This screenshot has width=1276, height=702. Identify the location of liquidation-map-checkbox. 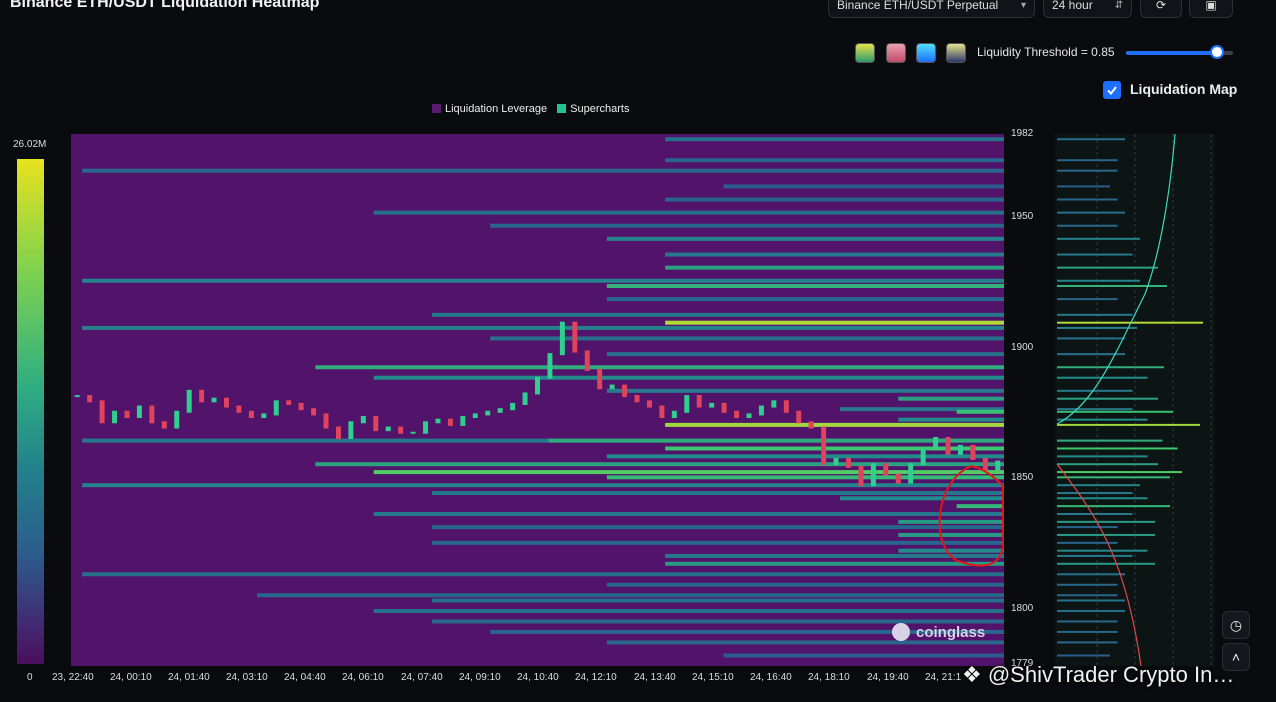
(1112, 90).